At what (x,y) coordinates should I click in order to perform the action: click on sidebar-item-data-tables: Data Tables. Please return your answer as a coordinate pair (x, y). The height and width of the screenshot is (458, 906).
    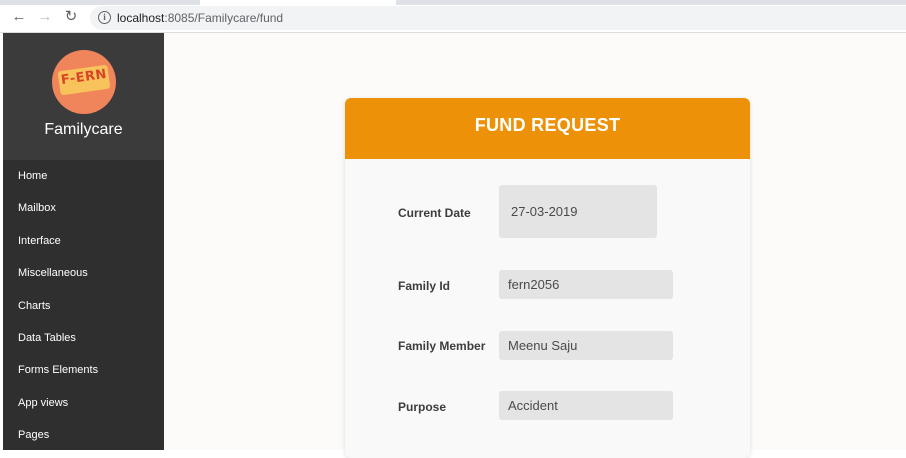
    Looking at the image, I should click on (83, 338).